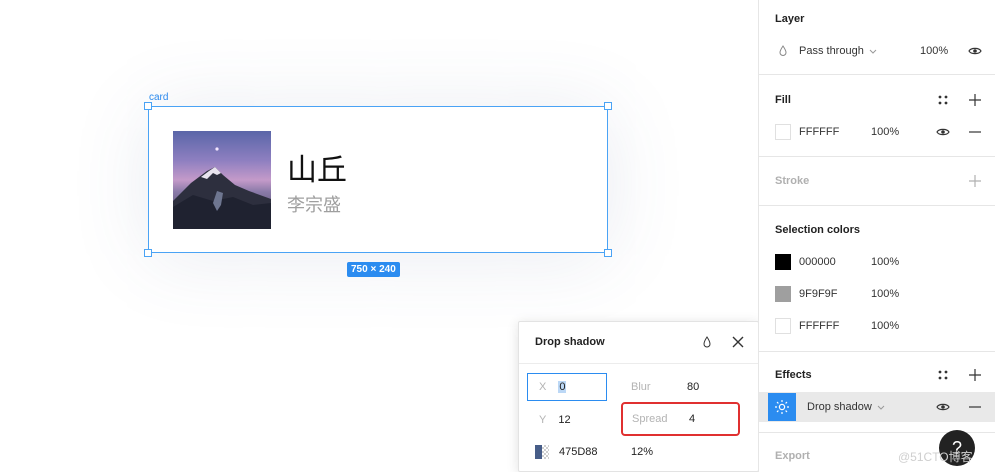 The image size is (995, 472). What do you see at coordinates (693, 387) in the screenshot?
I see `blur-value: 80` at bounding box center [693, 387].